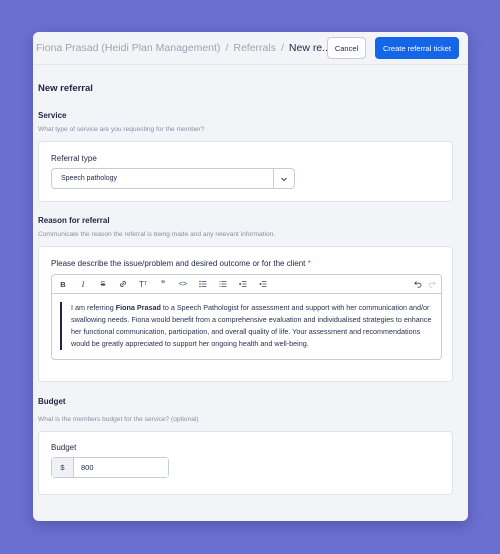  What do you see at coordinates (143, 284) in the screenshot?
I see `text-size-icon: TT` at bounding box center [143, 284].